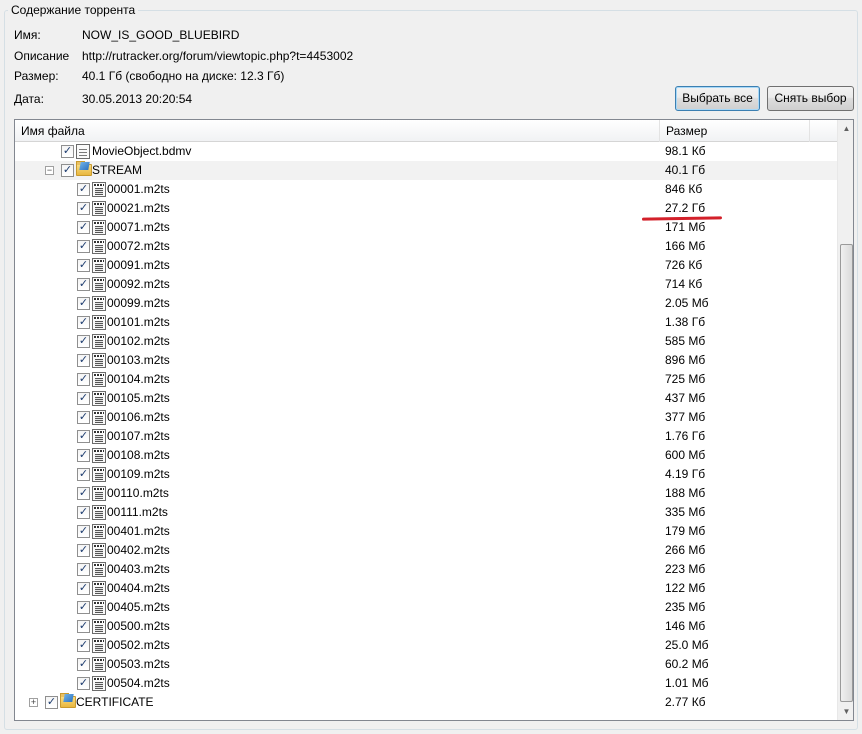  I want to click on file-size: 2.77 Кб, so click(685, 702).